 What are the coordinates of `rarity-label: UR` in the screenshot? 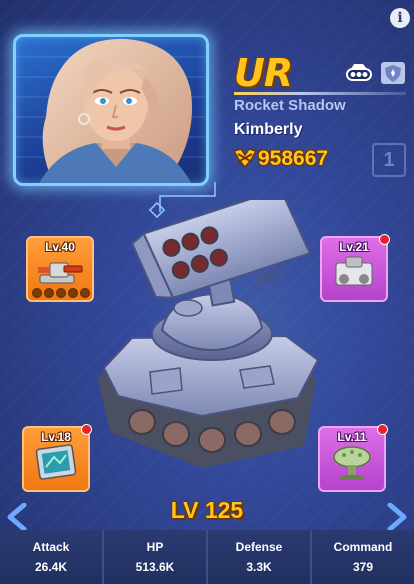 It's located at (263, 73).